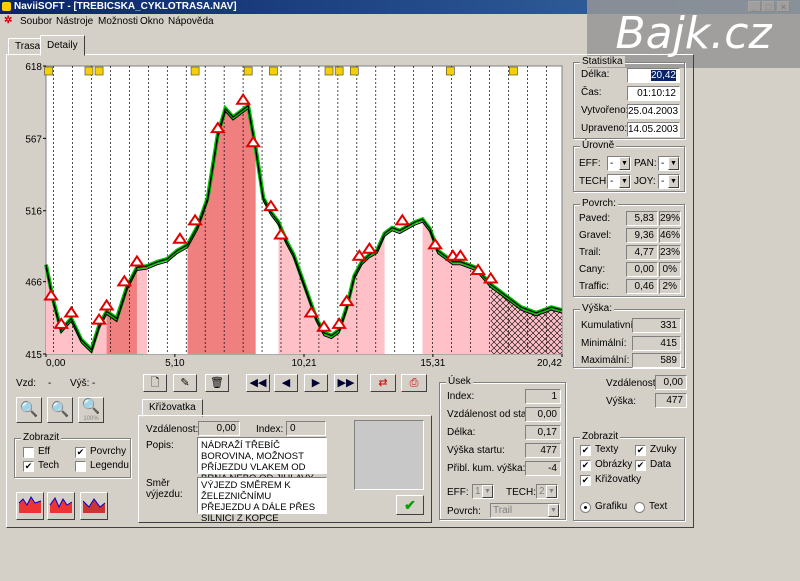 This screenshot has height=581, width=800. Describe the element at coordinates (632, 383) in the screenshot. I see `vzdalenost-label: Vzdálenost:` at that location.